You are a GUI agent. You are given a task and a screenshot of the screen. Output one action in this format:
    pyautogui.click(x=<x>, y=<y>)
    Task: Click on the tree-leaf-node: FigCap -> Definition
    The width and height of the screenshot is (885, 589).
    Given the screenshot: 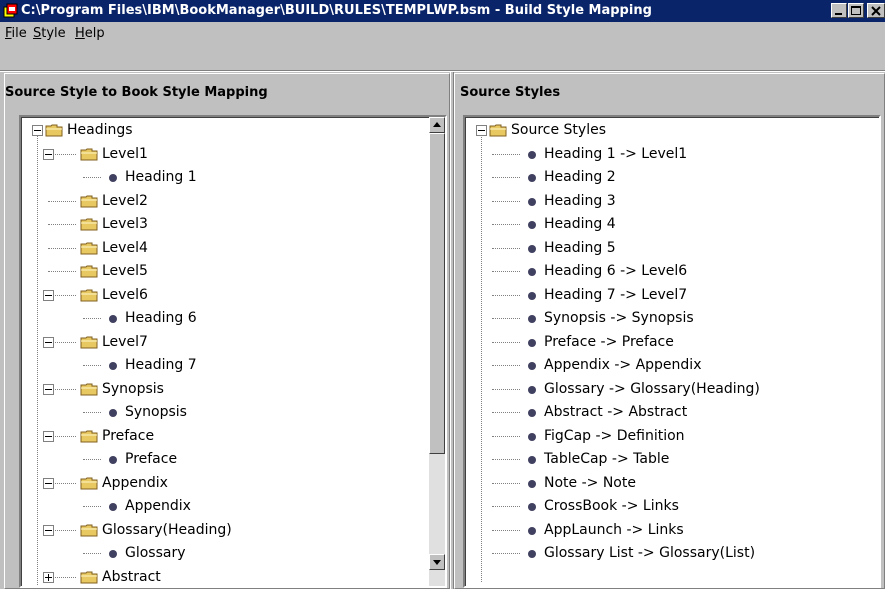 What is the action you would take?
    pyautogui.click(x=672, y=436)
    